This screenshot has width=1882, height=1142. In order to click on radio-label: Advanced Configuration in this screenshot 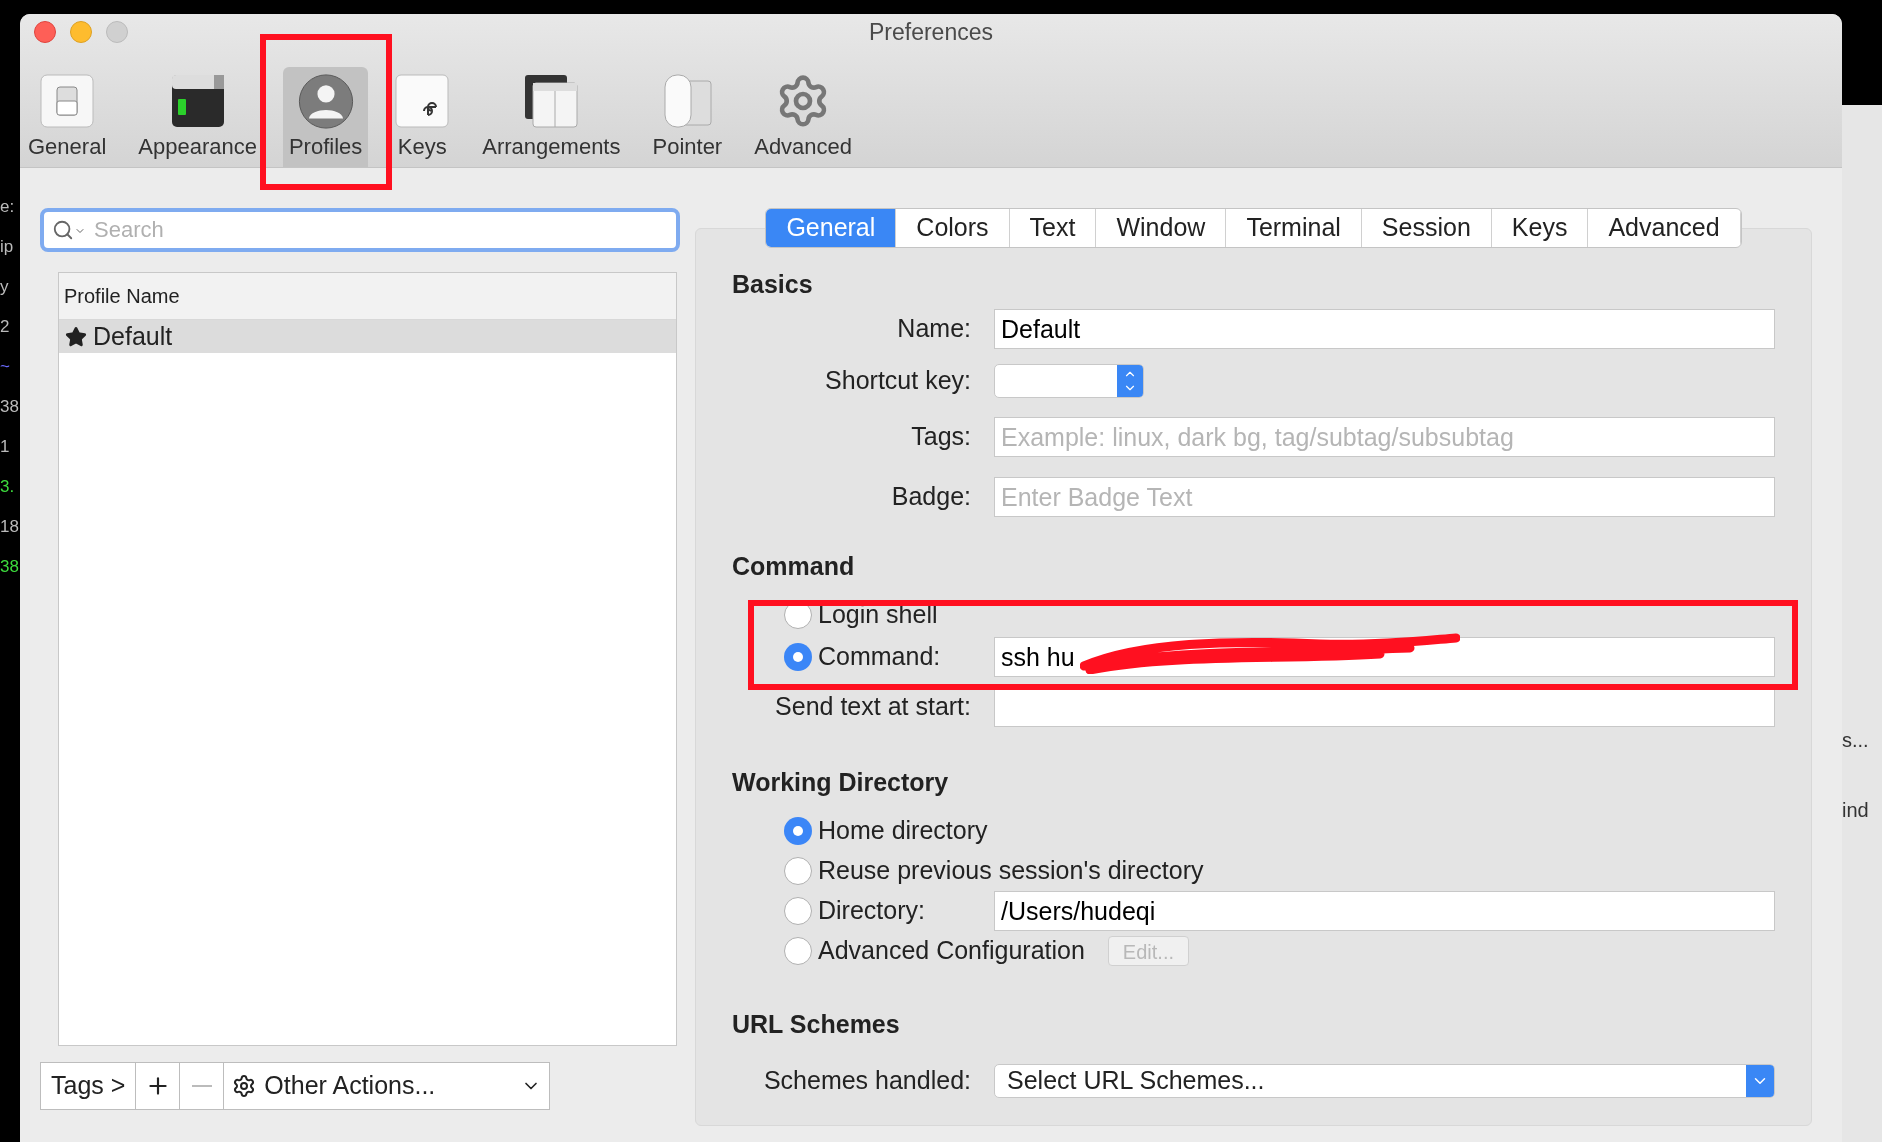, I will do `click(951, 951)`.